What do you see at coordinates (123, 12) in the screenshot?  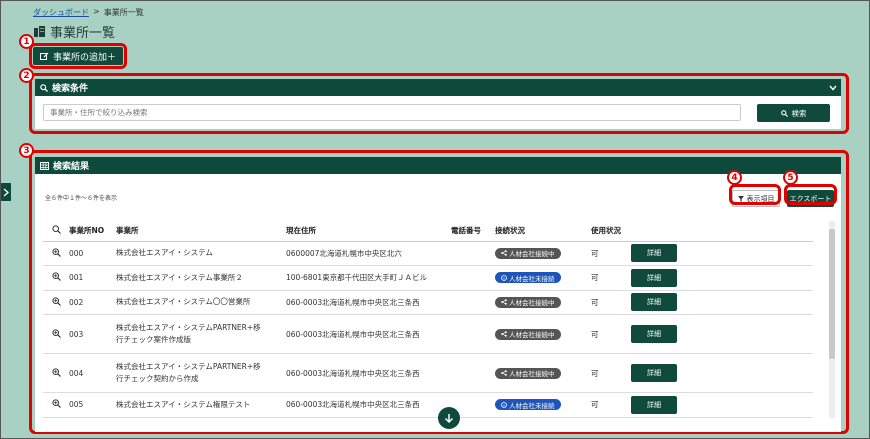 I see `breadcrumb-current: 事業所一覧` at bounding box center [123, 12].